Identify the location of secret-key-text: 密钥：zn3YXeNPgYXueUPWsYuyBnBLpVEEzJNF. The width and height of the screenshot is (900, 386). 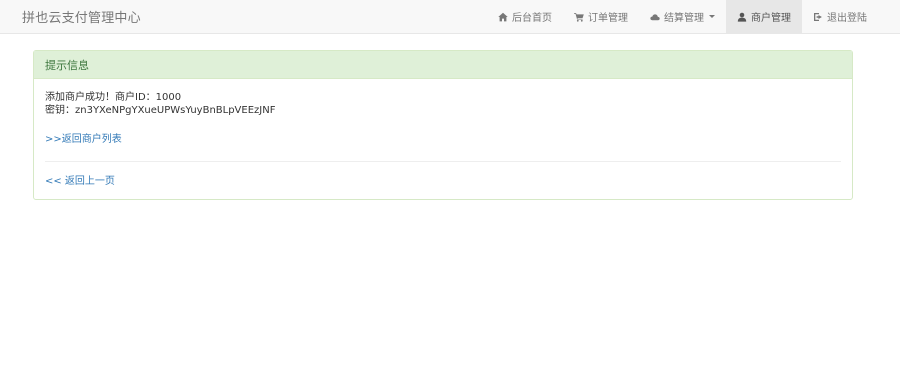
(160, 110).